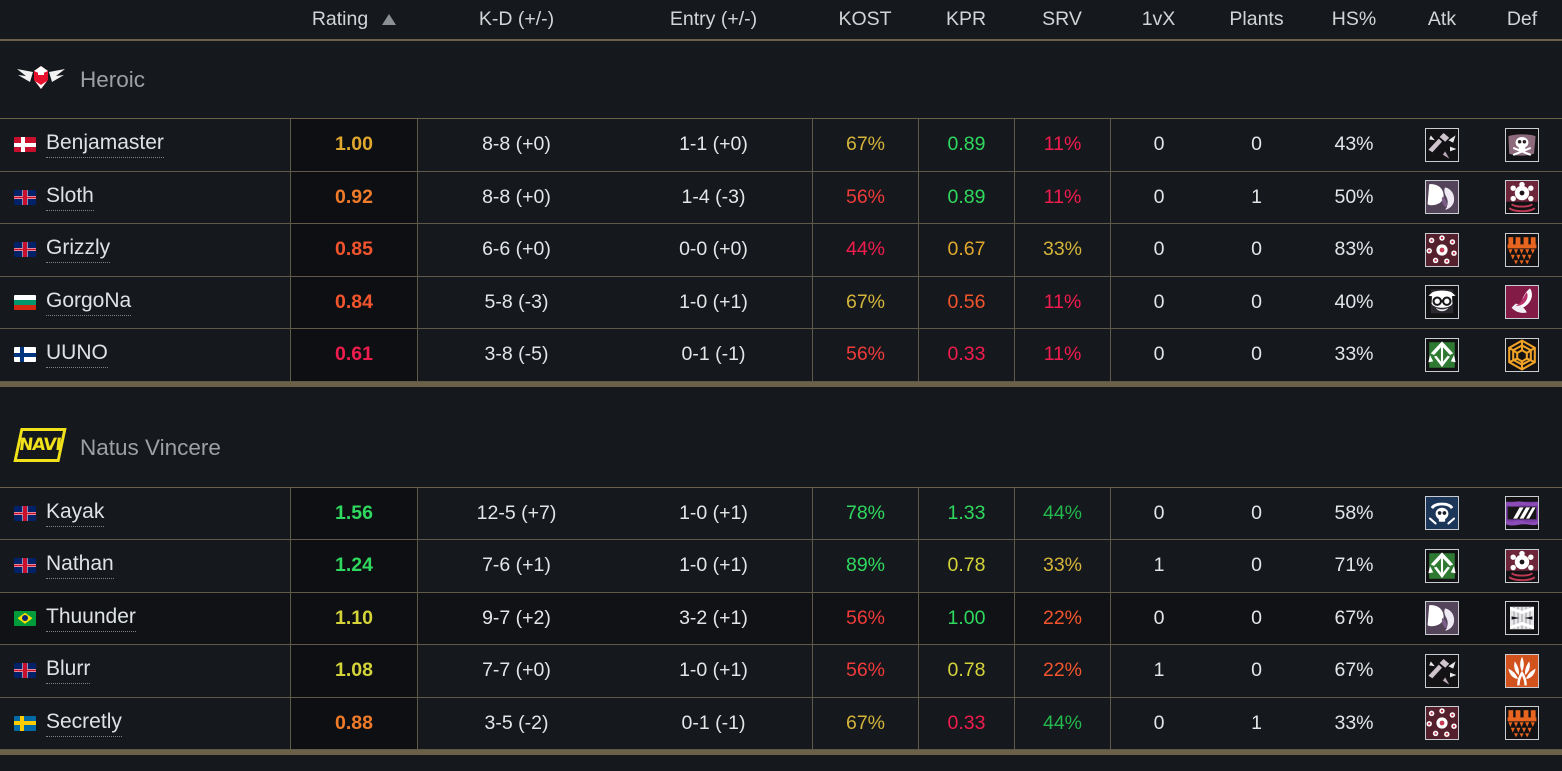 The image size is (1562, 771). What do you see at coordinates (865, 671) in the screenshot?
I see `kost-cell: 56%` at bounding box center [865, 671].